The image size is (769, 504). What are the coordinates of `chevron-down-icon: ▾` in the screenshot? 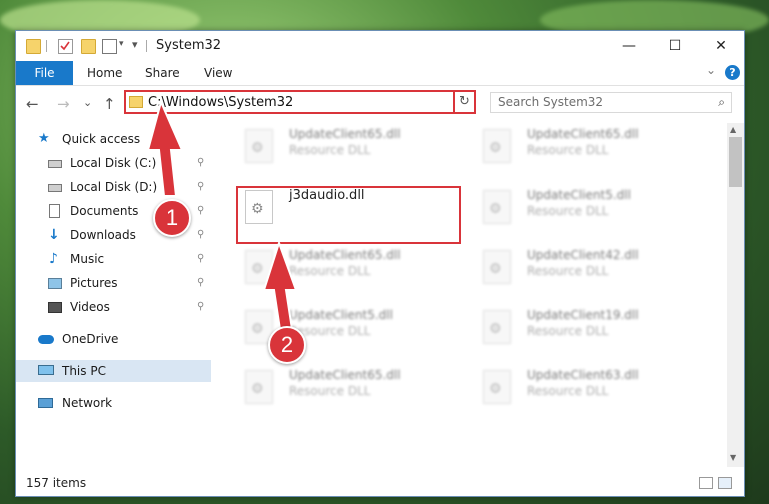 It's located at (121, 44).